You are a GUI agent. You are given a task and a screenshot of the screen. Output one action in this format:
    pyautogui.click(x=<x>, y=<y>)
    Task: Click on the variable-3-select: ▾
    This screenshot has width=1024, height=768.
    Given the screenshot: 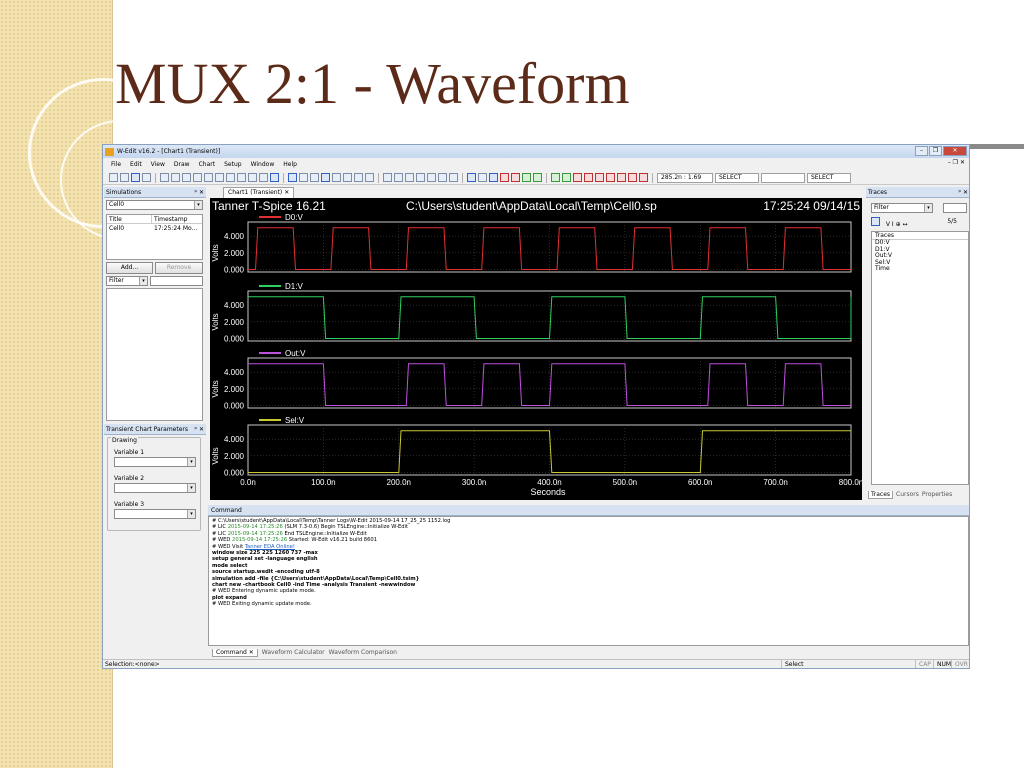 What is the action you would take?
    pyautogui.click(x=155, y=514)
    